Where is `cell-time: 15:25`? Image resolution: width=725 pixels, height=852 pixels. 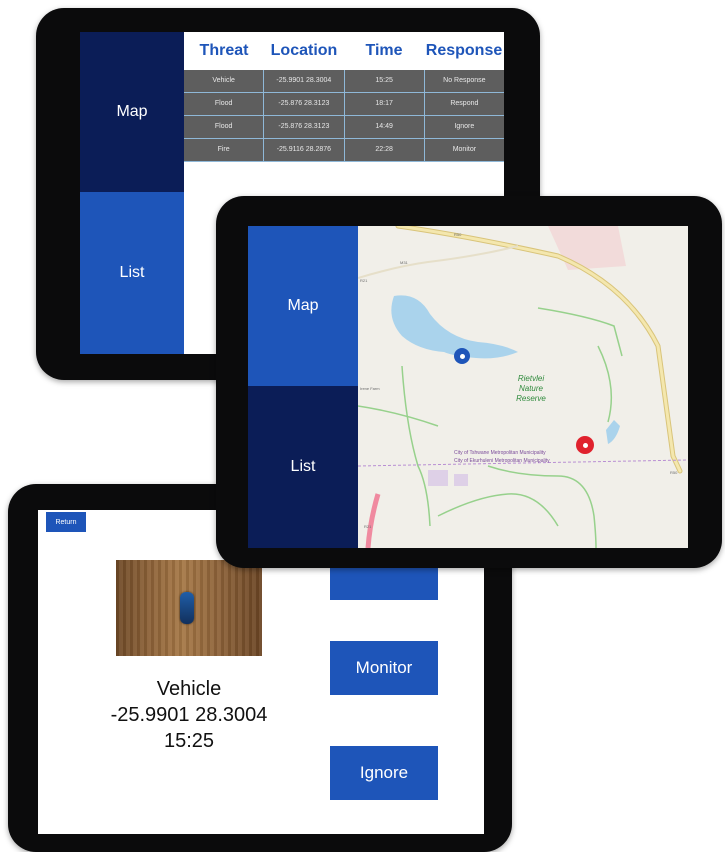
cell-time: 15:25 is located at coordinates (385, 81).